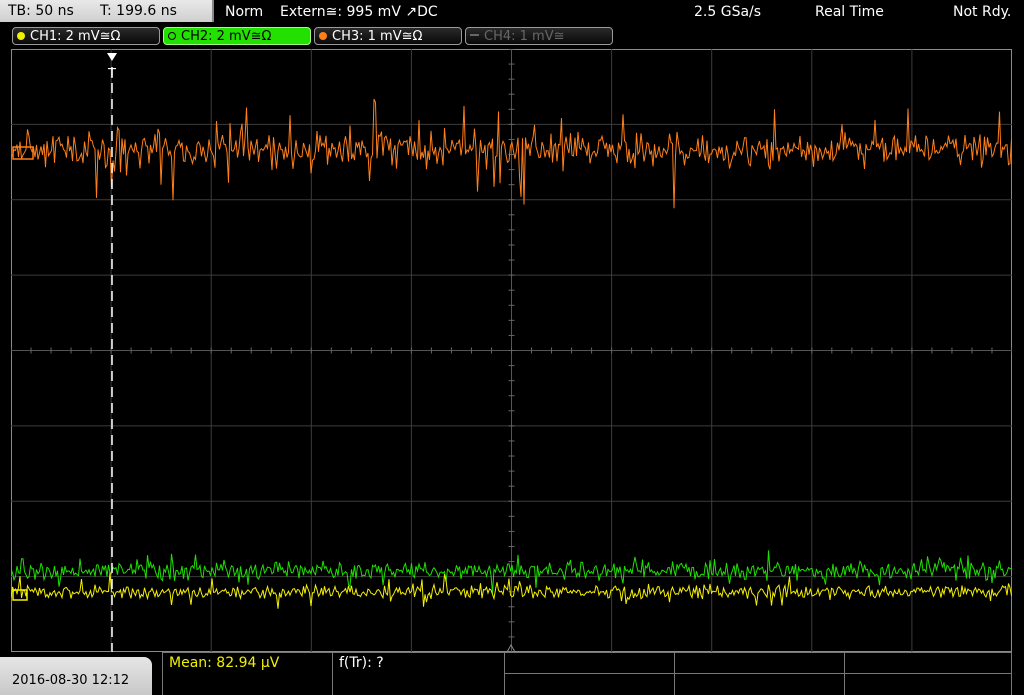  What do you see at coordinates (524, 36) in the screenshot?
I see `ch4-label: CH4: 1 mV≅` at bounding box center [524, 36].